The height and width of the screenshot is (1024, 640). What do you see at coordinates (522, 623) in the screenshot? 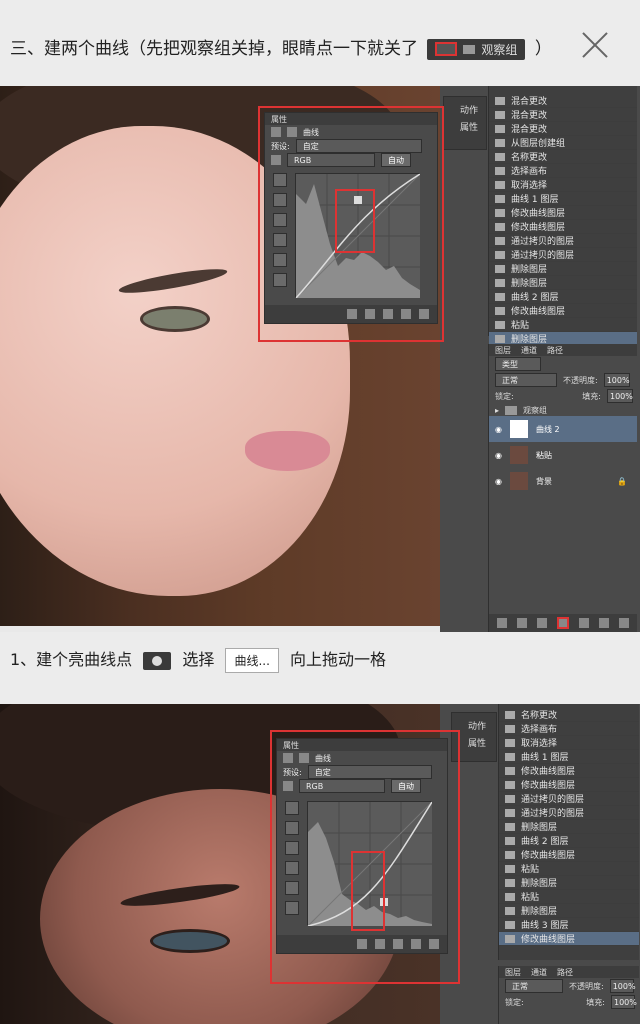
I see `fx-icon` at bounding box center [522, 623].